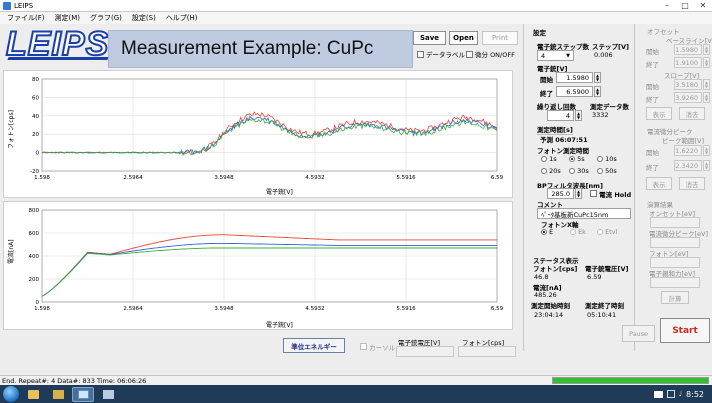 The width and height of the screenshot is (712, 403). What do you see at coordinates (675, 282) in the screenshot?
I see `affinity-result` at bounding box center [675, 282].